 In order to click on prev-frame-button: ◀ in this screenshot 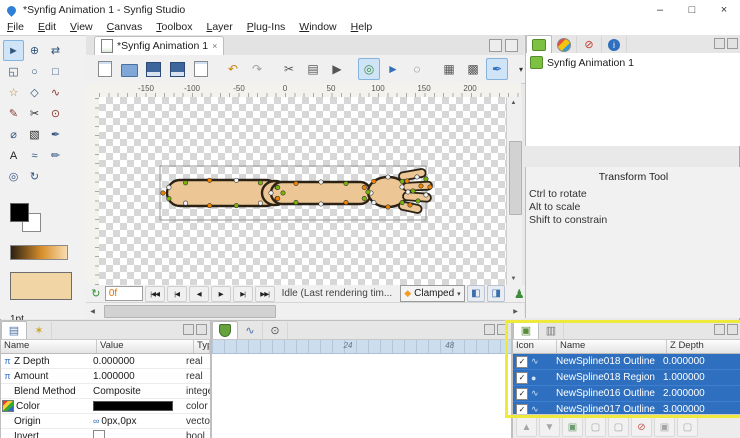, I will do `click(198, 293)`.